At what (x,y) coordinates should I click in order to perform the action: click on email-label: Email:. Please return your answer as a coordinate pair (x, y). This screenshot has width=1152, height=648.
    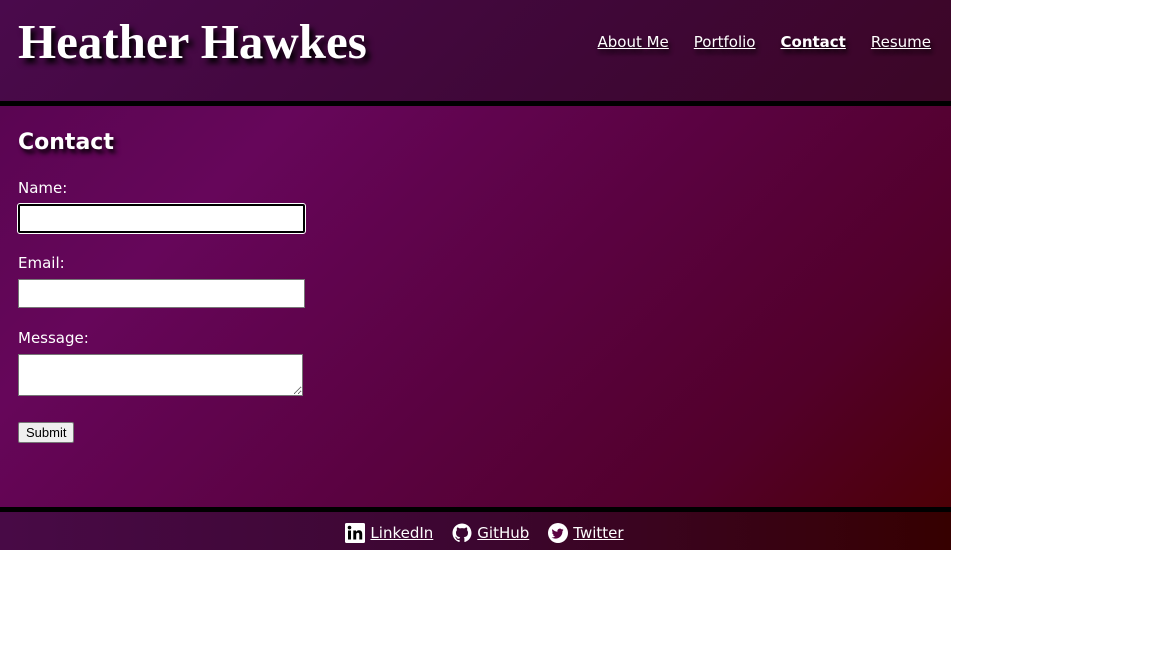
    Looking at the image, I should click on (41, 263).